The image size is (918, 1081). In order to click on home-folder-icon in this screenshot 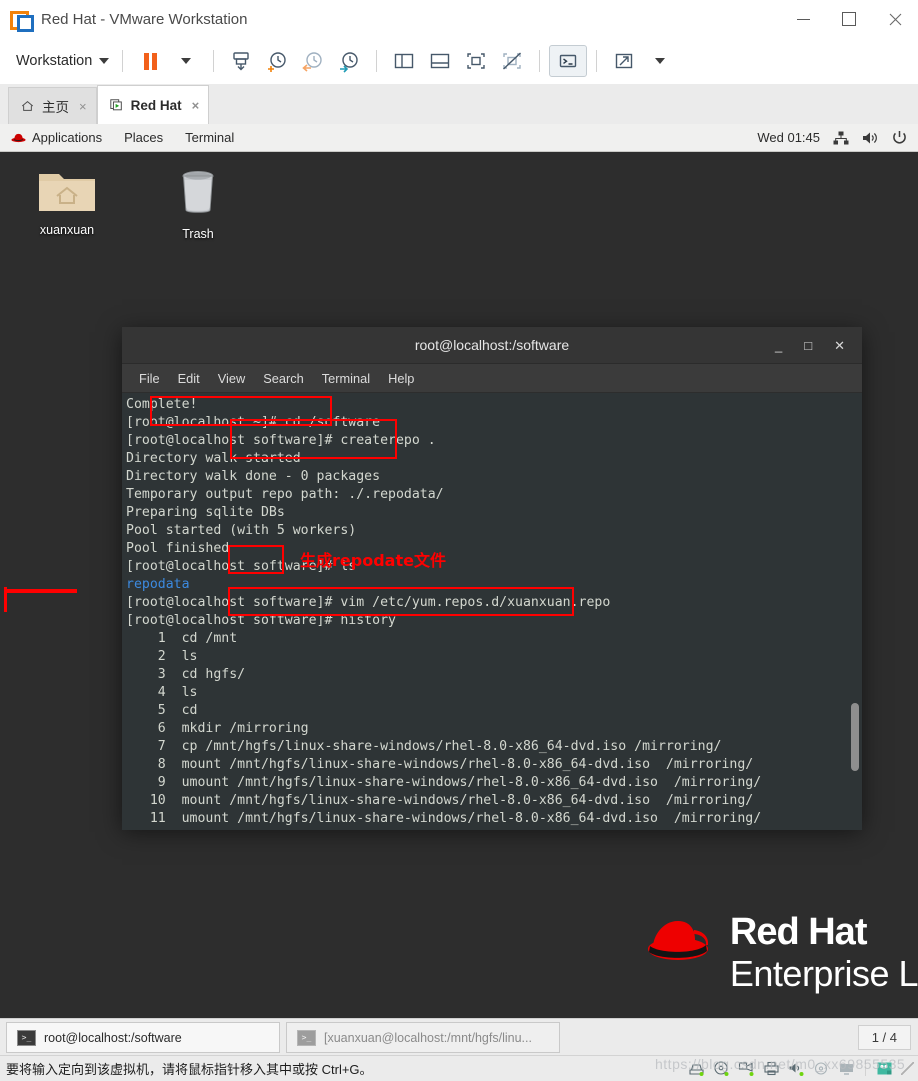, I will do `click(67, 192)`.